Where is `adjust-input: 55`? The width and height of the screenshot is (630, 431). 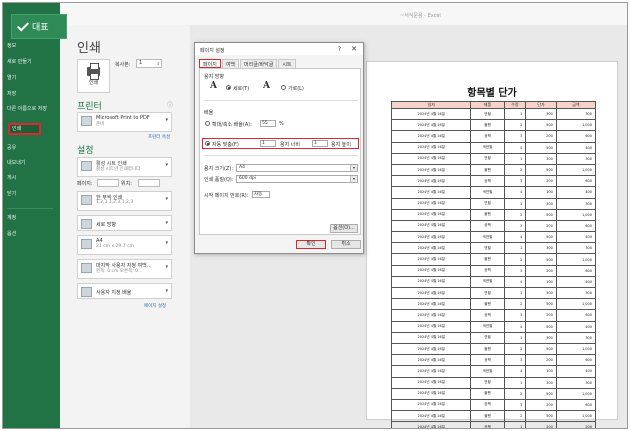 adjust-input: 55 is located at coordinates (268, 123).